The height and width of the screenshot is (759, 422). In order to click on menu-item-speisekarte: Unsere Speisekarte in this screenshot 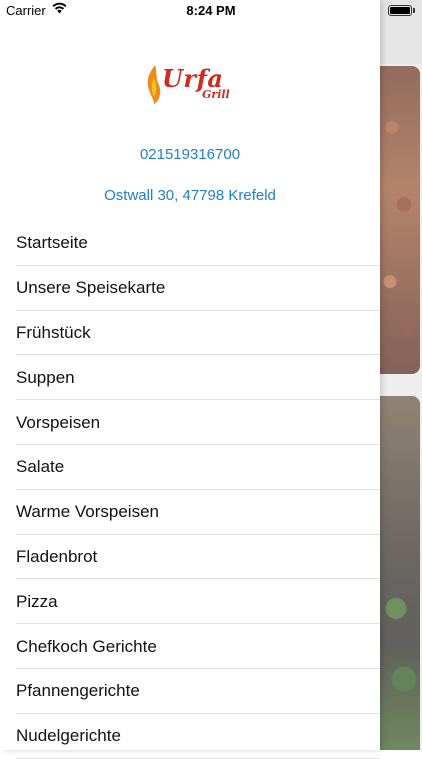, I will do `click(190, 288)`.